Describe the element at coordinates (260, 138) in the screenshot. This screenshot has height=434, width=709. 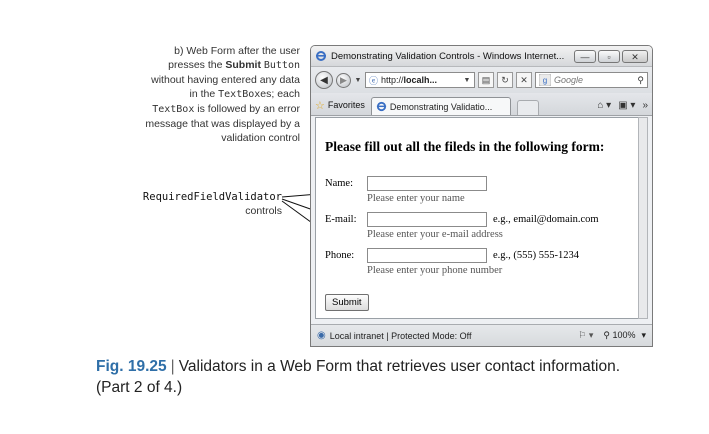
I see `annotation-line: validation control` at that location.